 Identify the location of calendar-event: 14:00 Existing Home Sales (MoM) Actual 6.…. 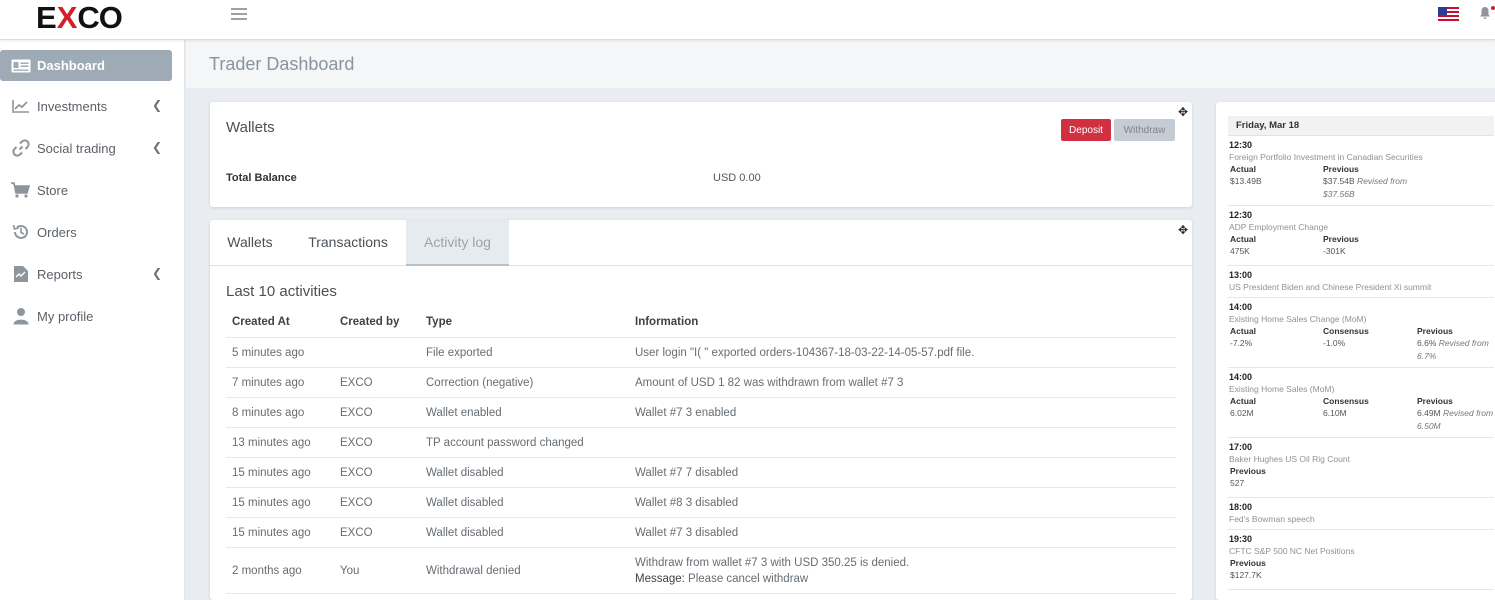
(1361, 403).